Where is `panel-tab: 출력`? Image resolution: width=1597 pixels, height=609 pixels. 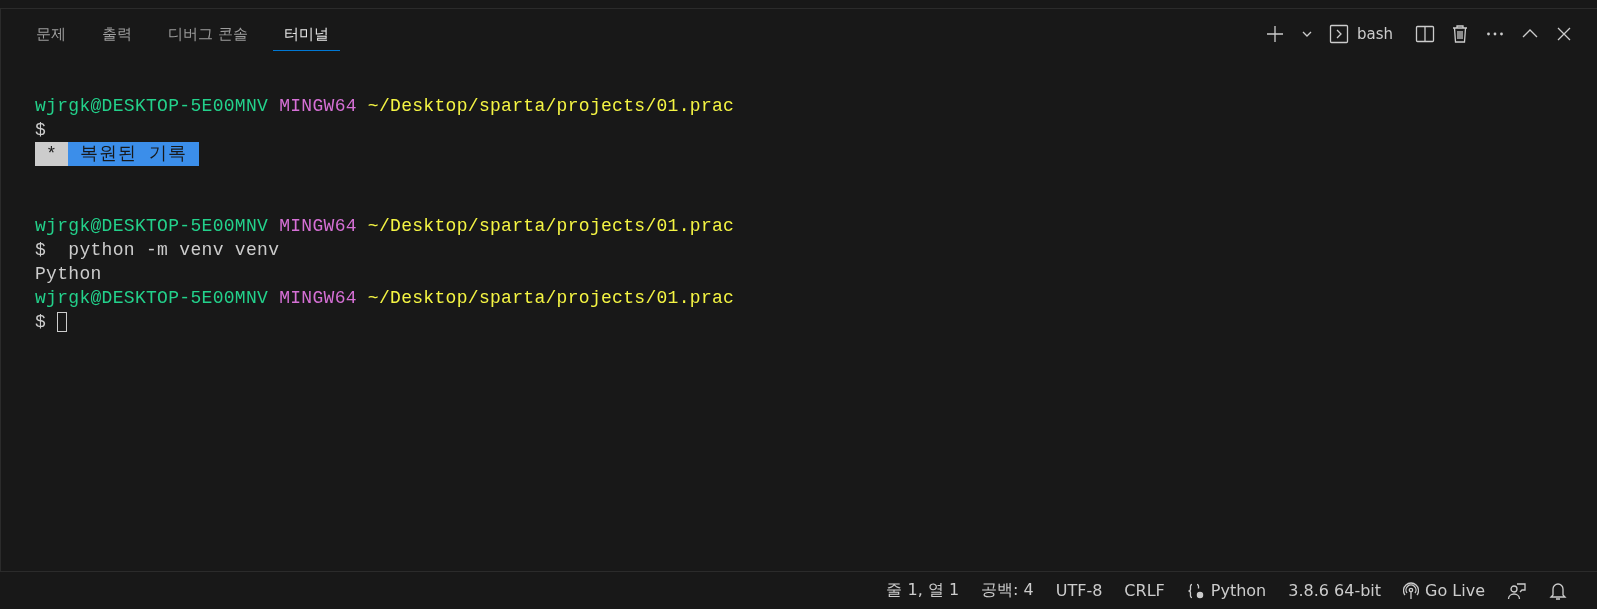
panel-tab: 출력 is located at coordinates (117, 34).